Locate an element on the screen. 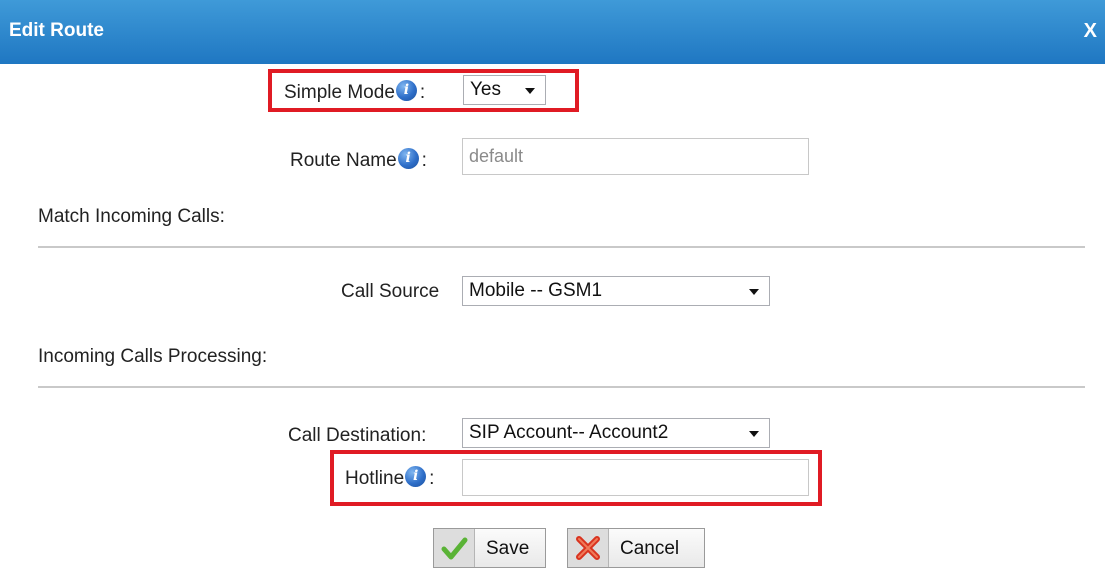 The width and height of the screenshot is (1105, 574). simple-mode-label: Simple Mode i: is located at coordinates (354, 92).